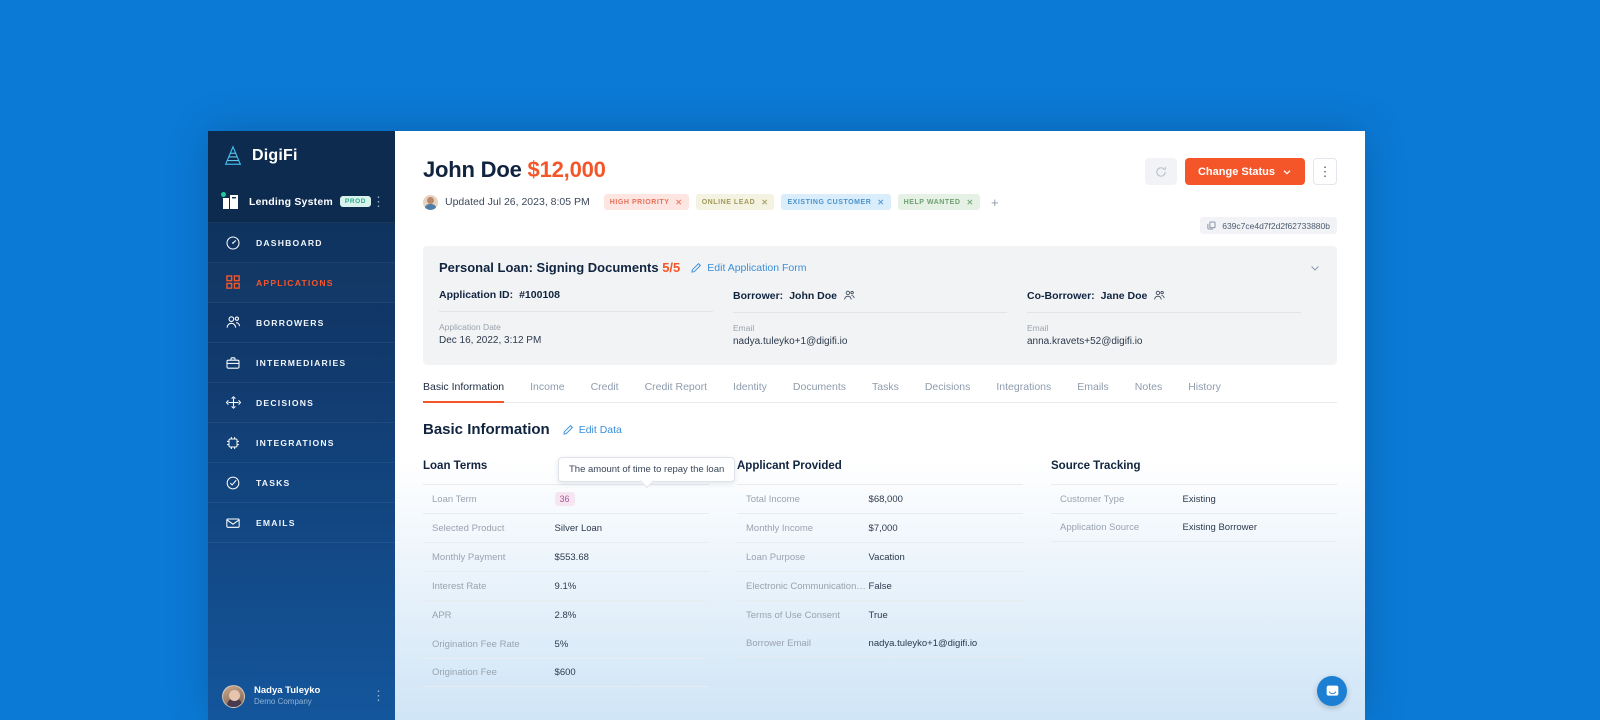 The height and width of the screenshot is (720, 1600). Describe the element at coordinates (778, 643) in the screenshot. I see `row-key: Borrower Email` at that location.